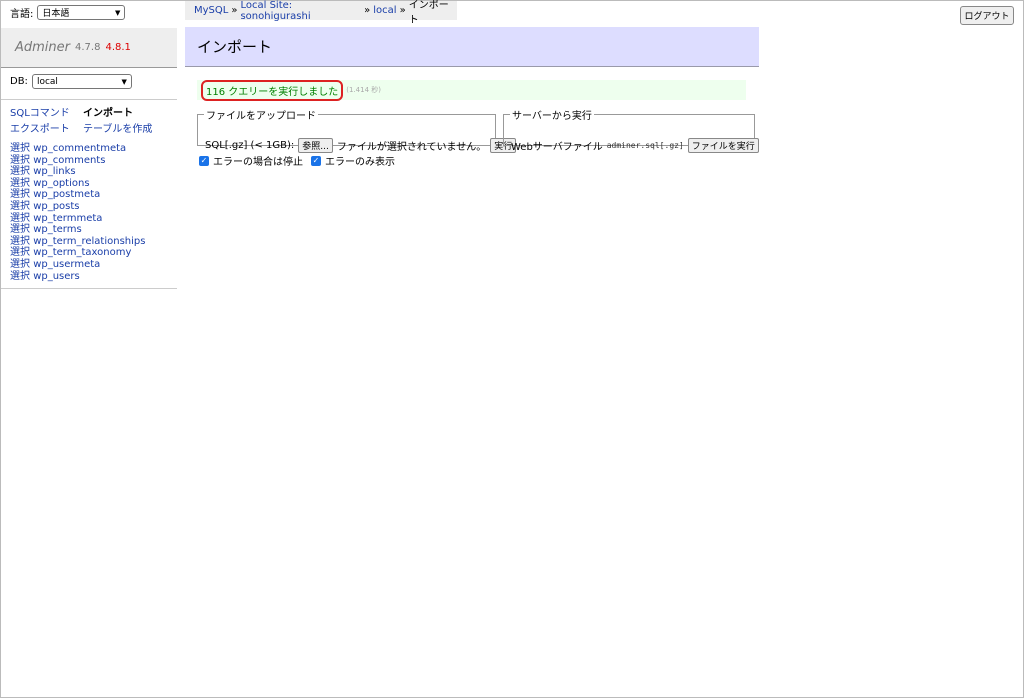  I want to click on language-select: 日本語 ▼, so click(81, 12).